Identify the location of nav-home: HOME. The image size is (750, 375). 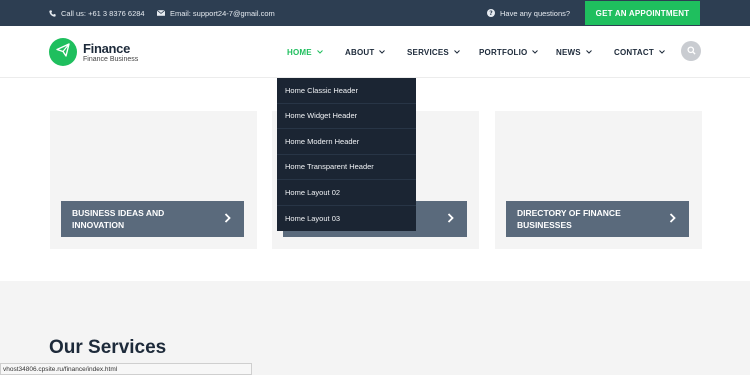
(305, 52).